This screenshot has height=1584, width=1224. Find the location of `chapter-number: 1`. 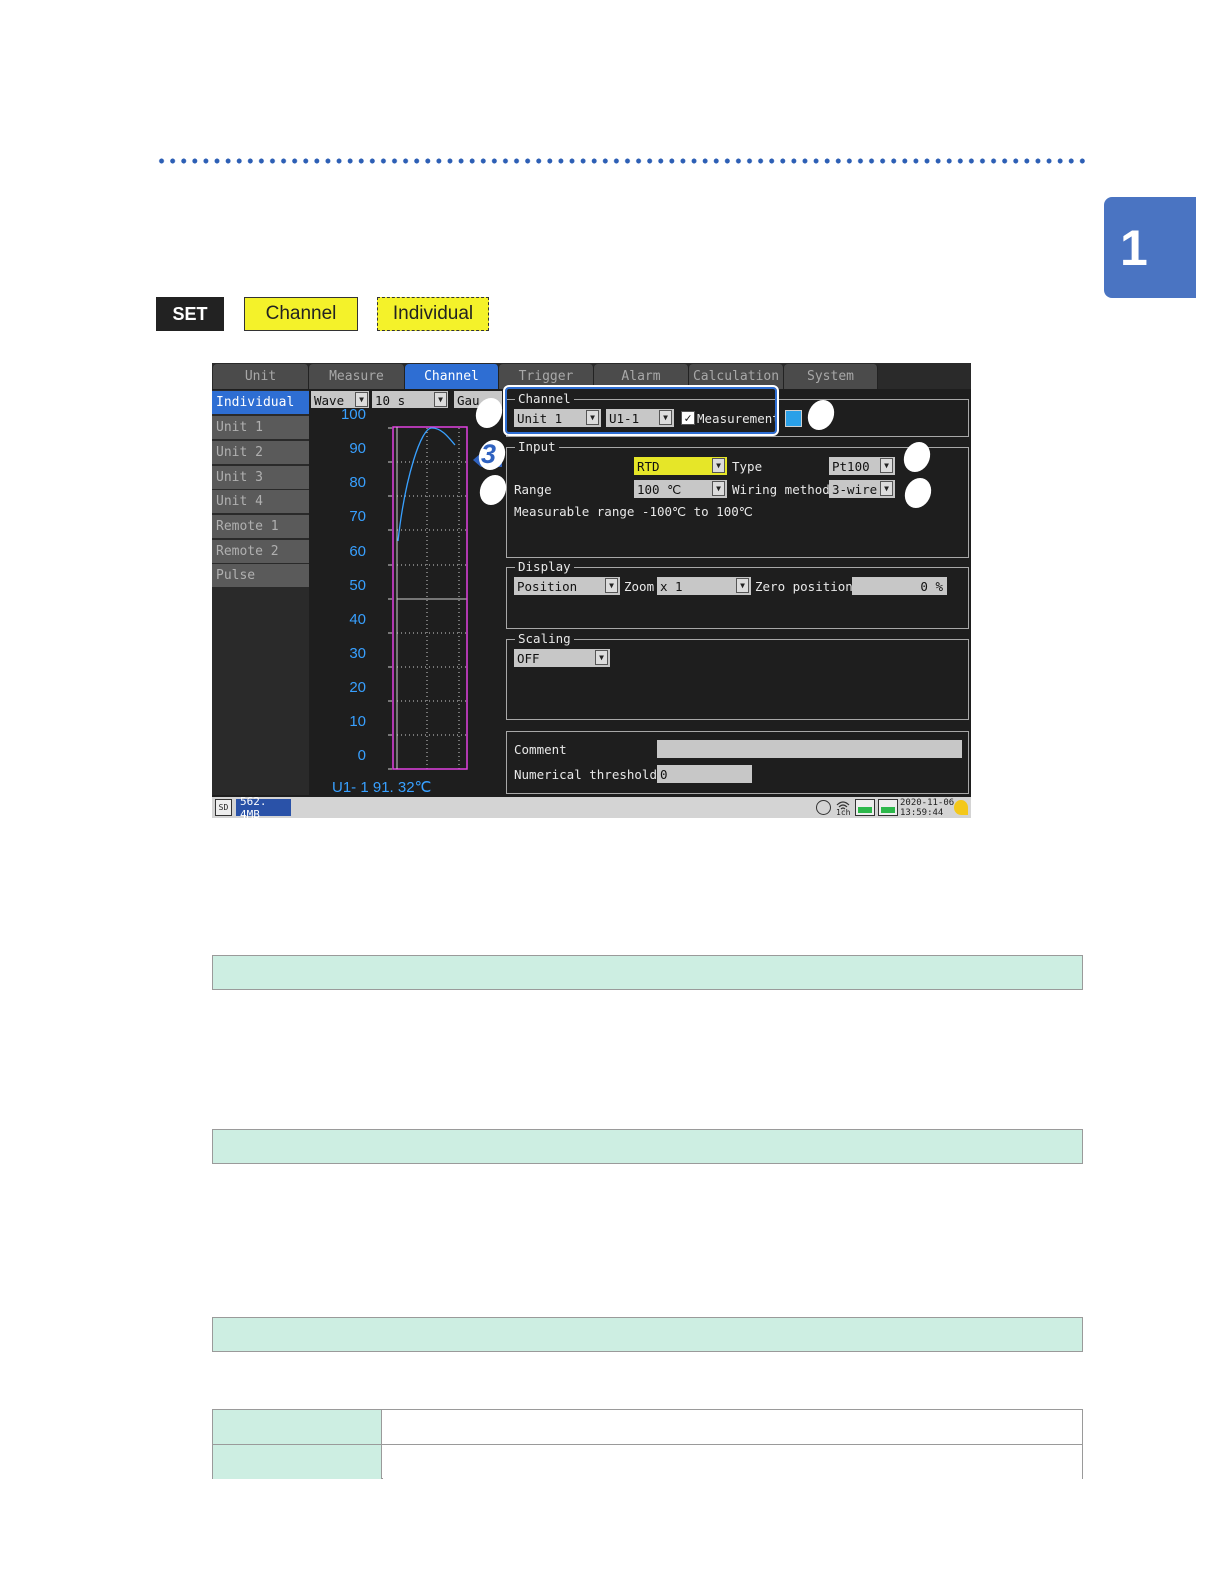

chapter-number: 1 is located at coordinates (1134, 247).